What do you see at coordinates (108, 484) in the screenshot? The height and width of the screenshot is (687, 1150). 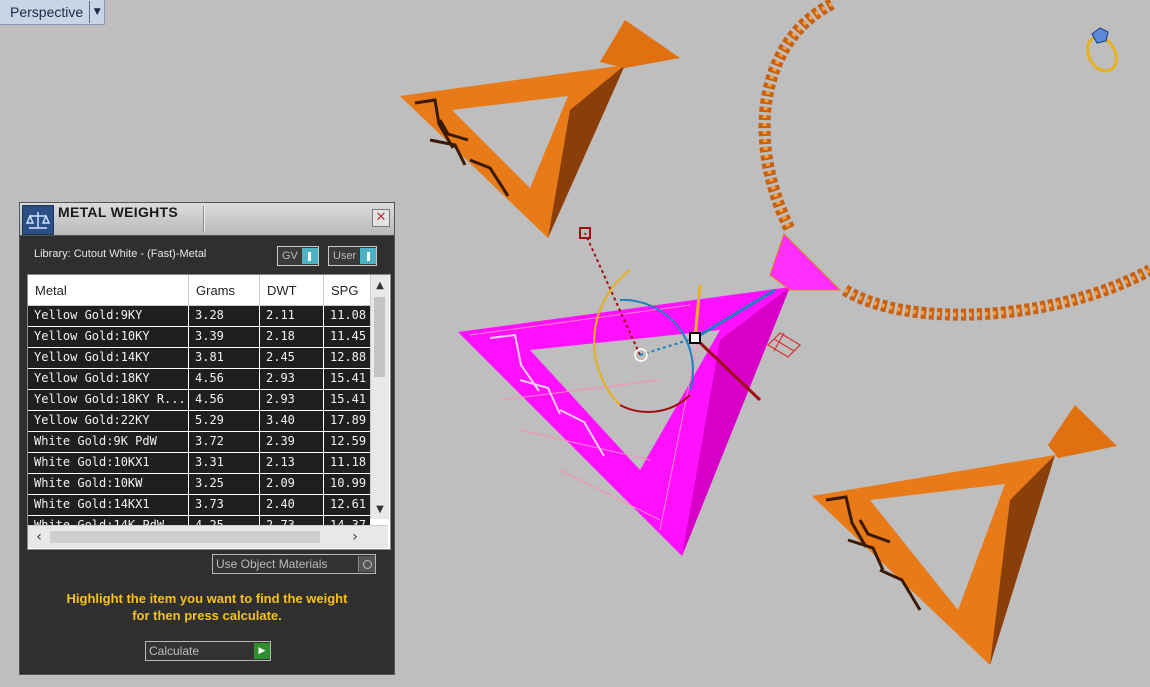 I see `cell-metal: White Gold:10KW` at bounding box center [108, 484].